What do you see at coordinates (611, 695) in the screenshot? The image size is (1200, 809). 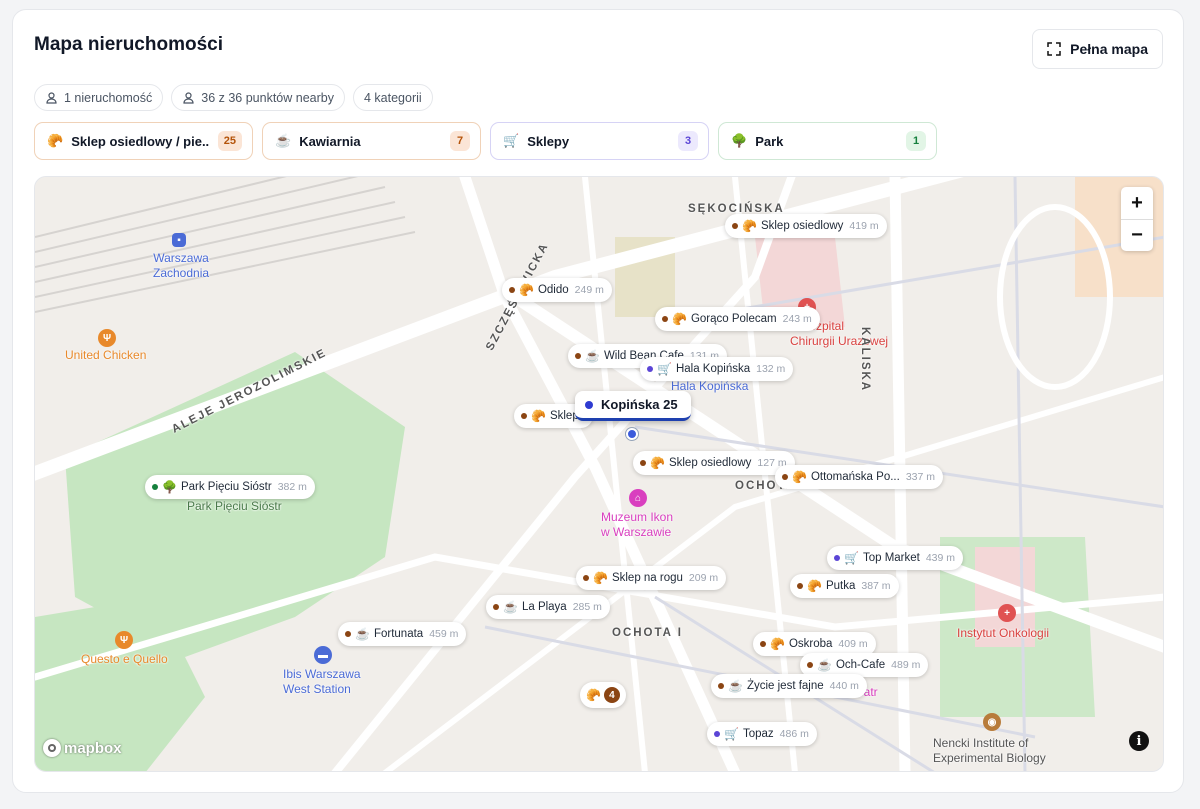 I see `cluster-count: 4` at bounding box center [611, 695].